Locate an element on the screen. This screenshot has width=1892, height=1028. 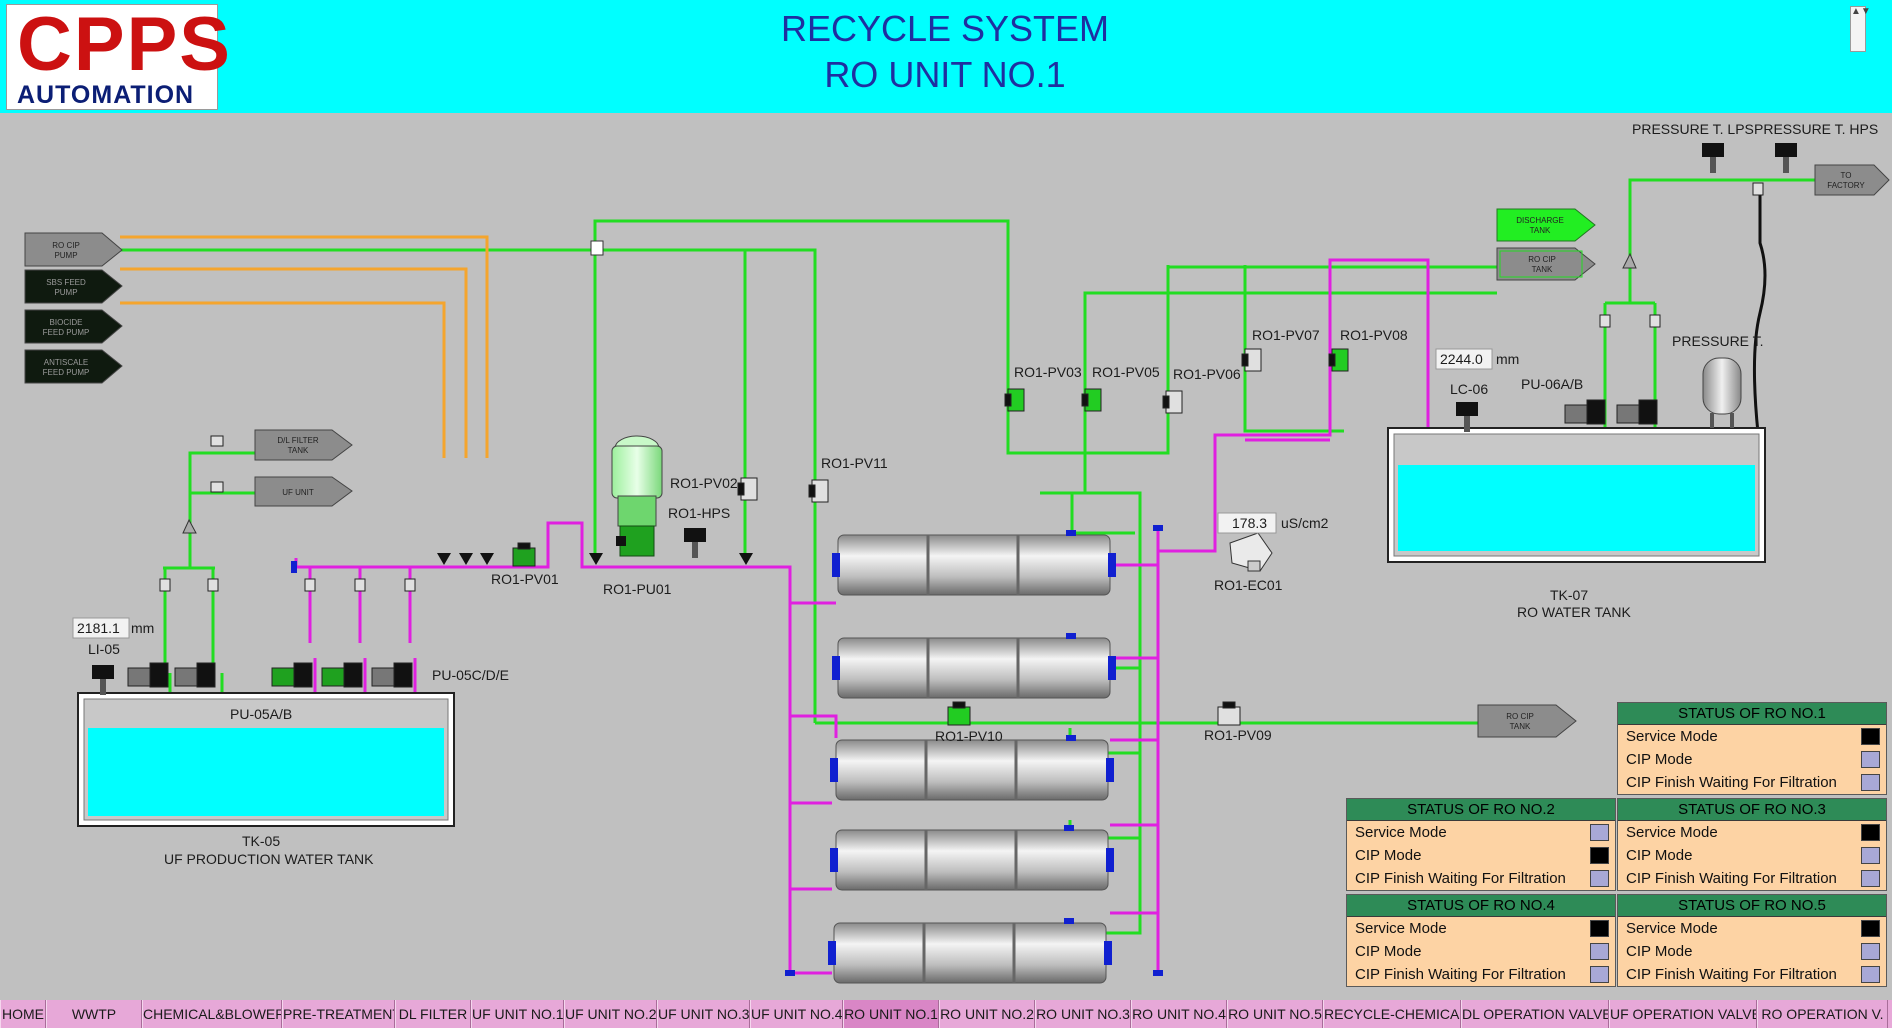
valve-pv02 is located at coordinates (747, 489).